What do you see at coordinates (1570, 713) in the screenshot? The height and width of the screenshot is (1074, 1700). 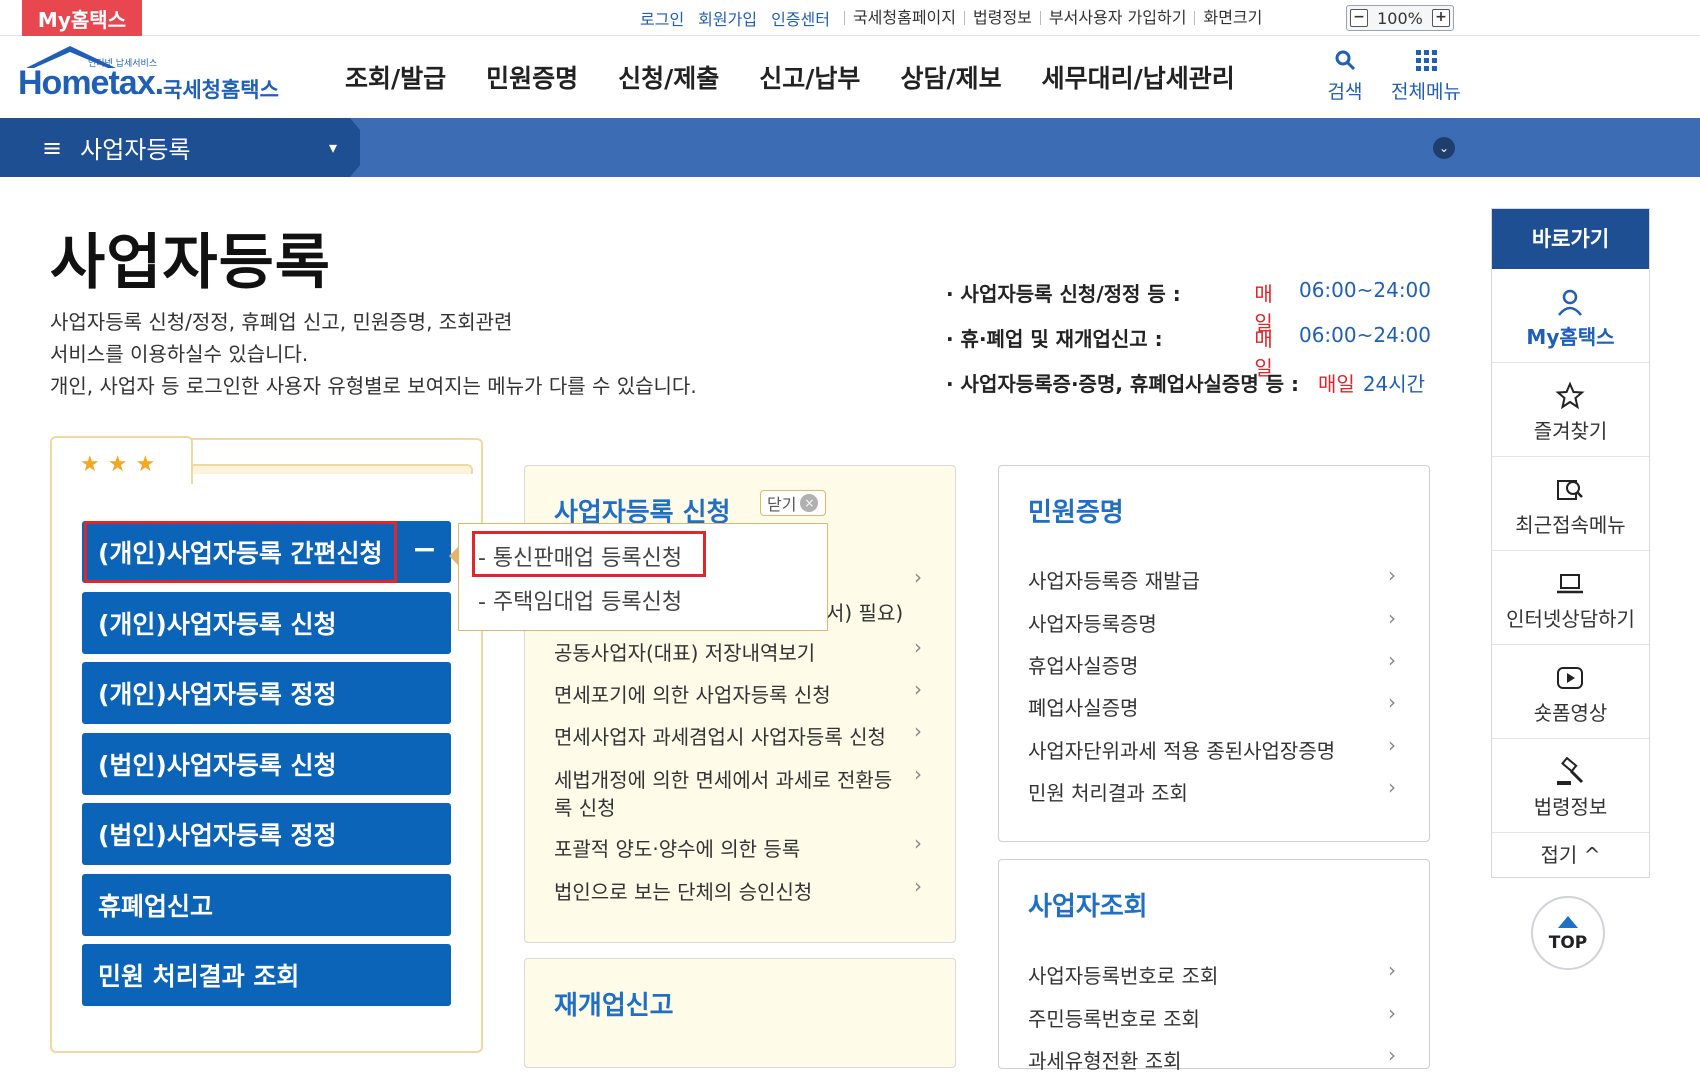 I see `quick-label: 숏폼영상` at bounding box center [1570, 713].